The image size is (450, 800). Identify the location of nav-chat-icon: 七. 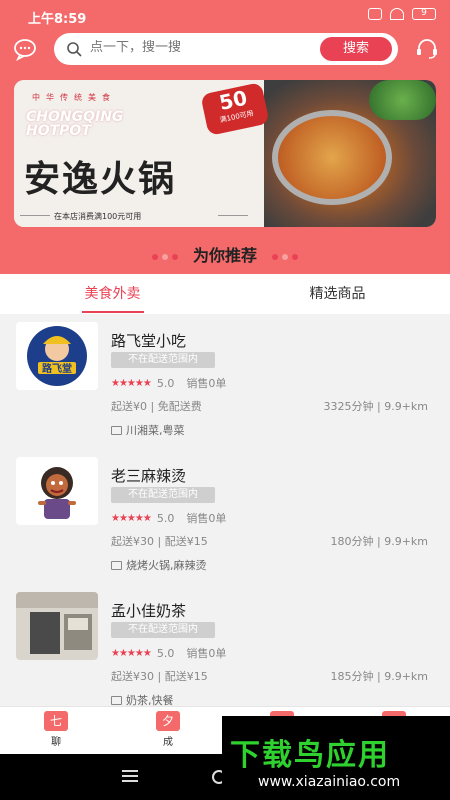
(56, 721).